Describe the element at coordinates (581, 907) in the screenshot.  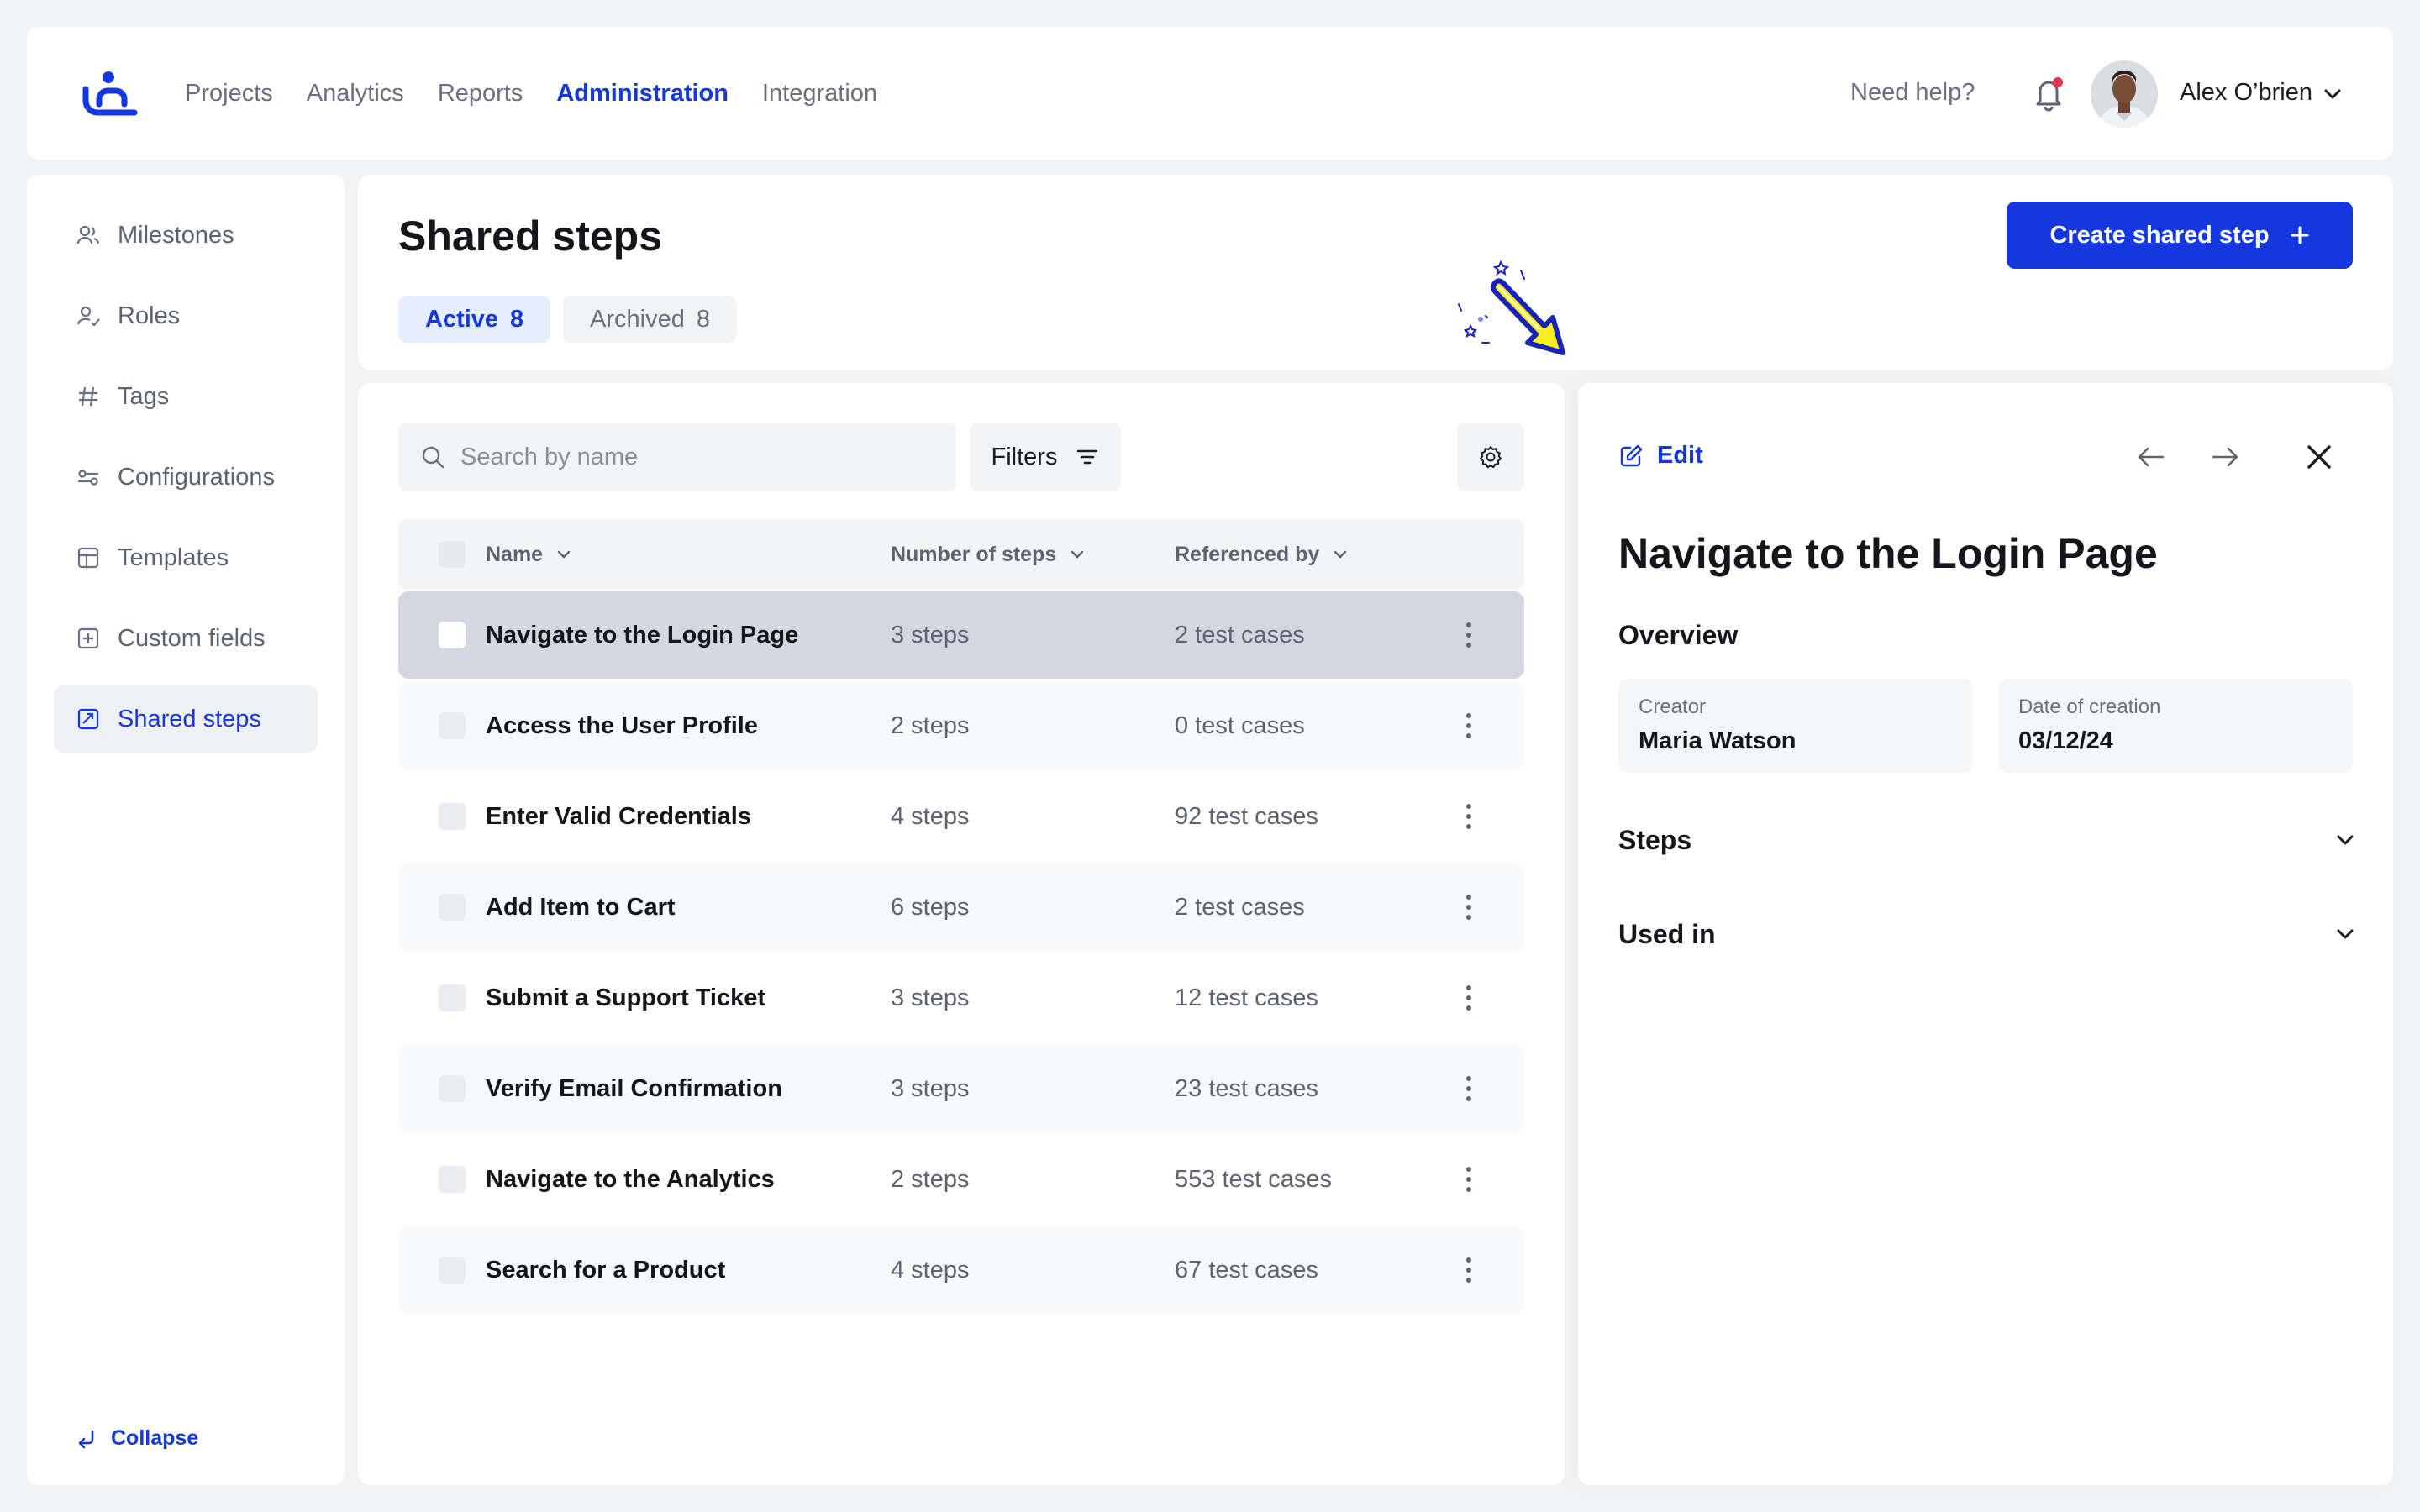
I see `row-name: Add Item to Cart` at that location.